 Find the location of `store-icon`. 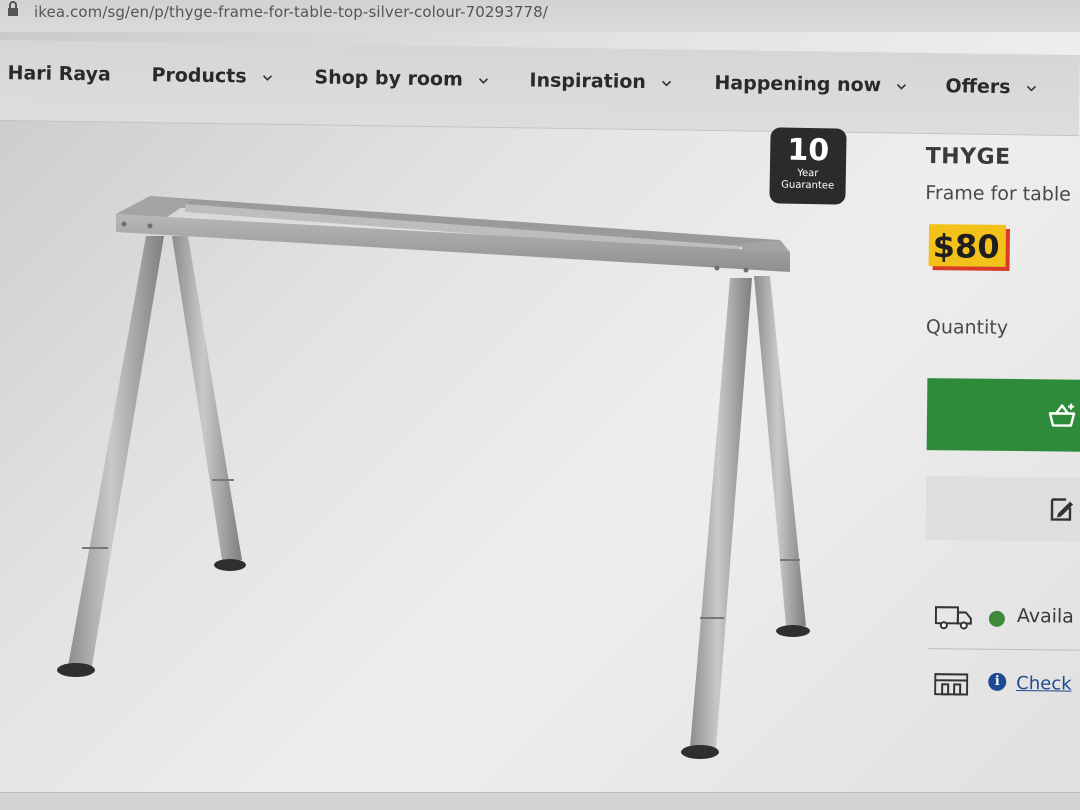

store-icon is located at coordinates (951, 684).